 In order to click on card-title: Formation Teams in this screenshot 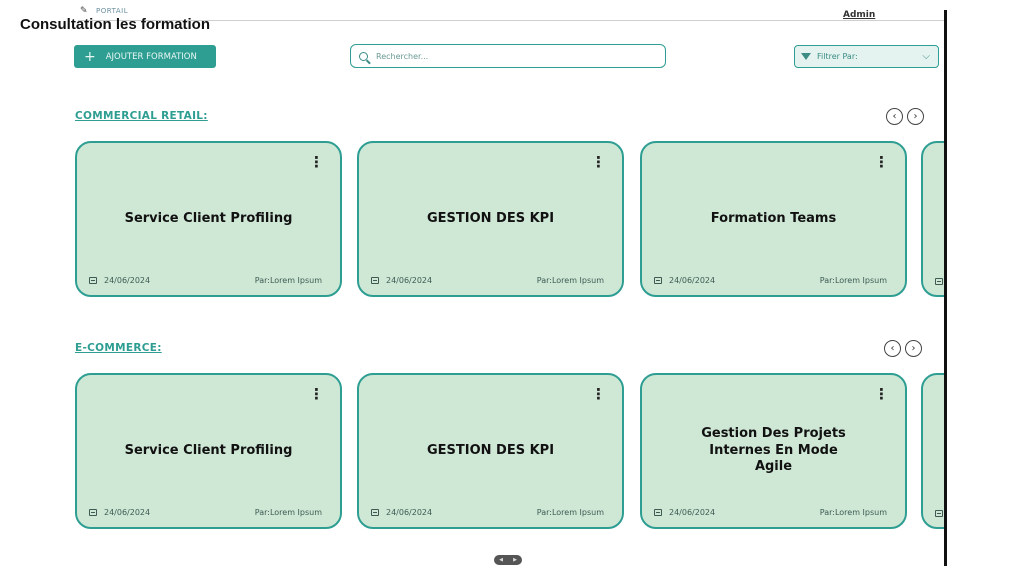, I will do `click(773, 218)`.